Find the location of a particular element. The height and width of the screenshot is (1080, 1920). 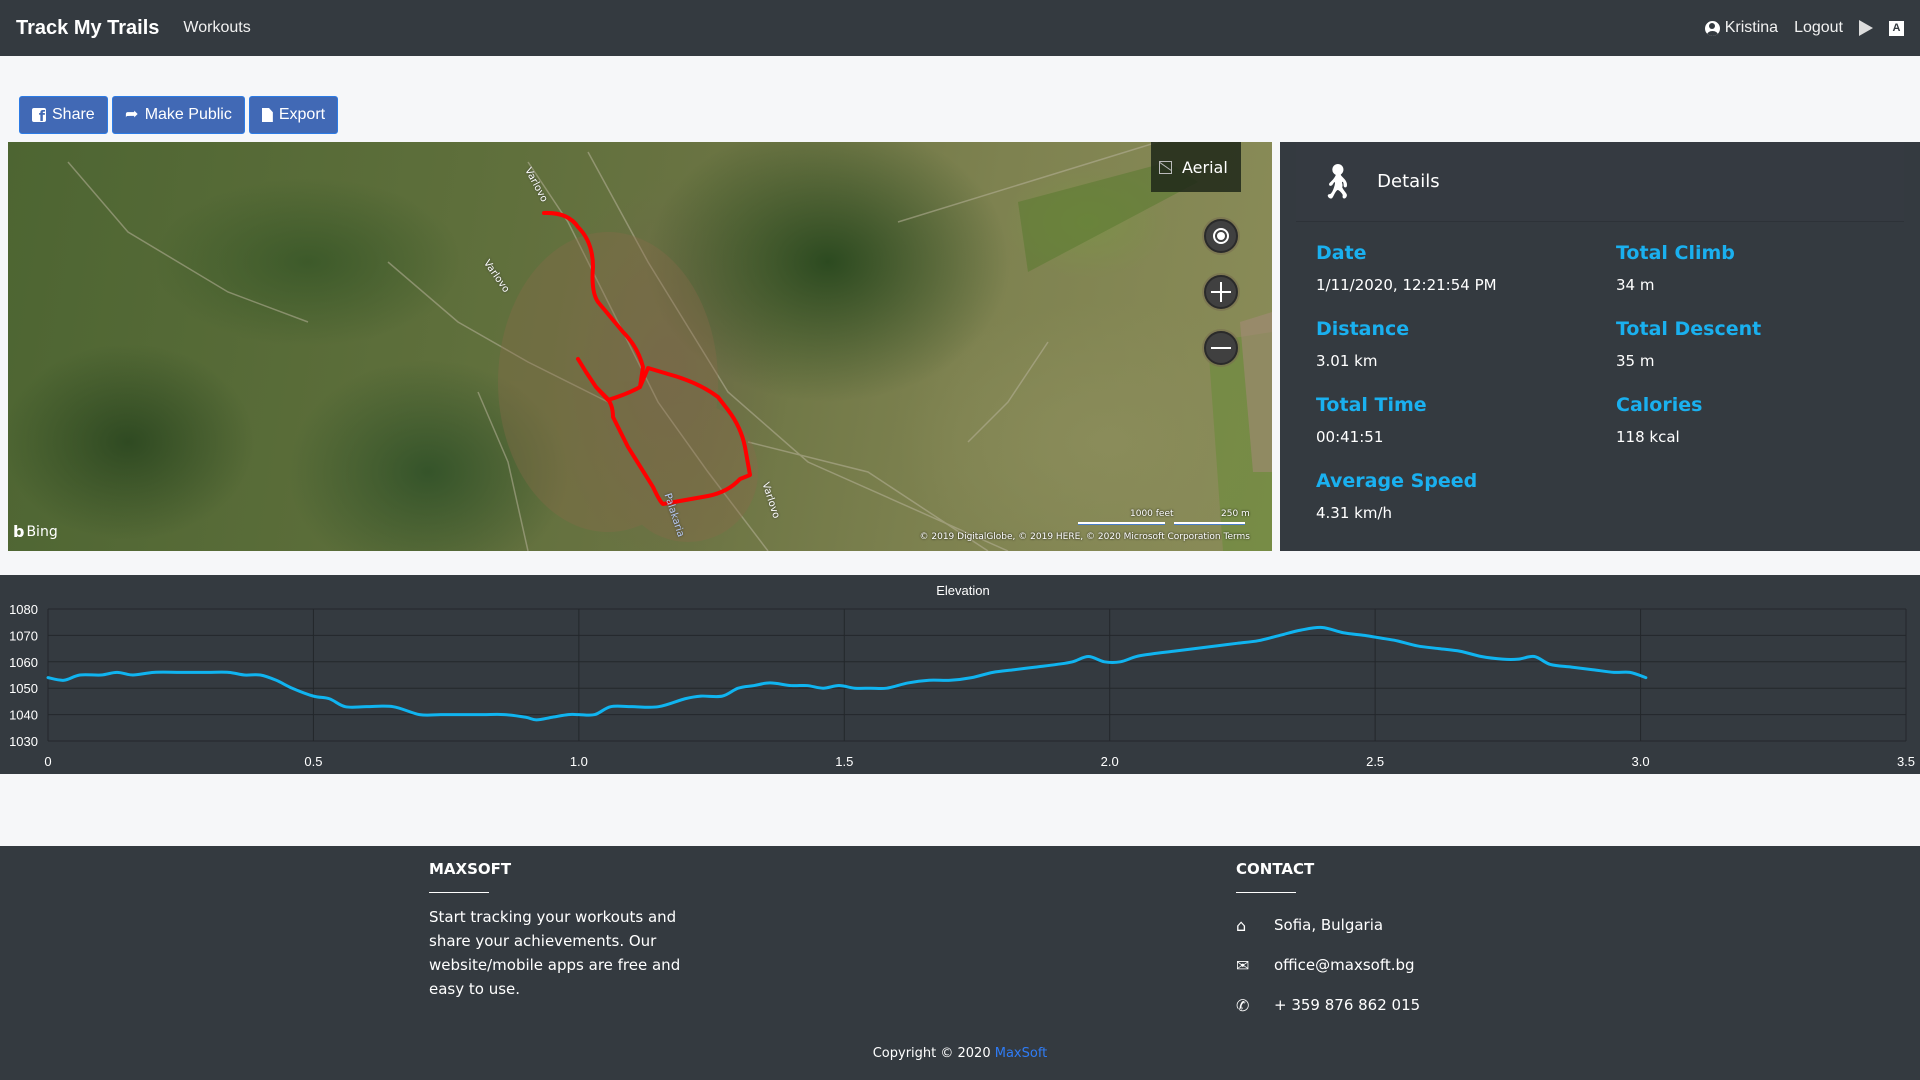

contact-phone-text: + 359 876 862 015 is located at coordinates (1347, 1005).